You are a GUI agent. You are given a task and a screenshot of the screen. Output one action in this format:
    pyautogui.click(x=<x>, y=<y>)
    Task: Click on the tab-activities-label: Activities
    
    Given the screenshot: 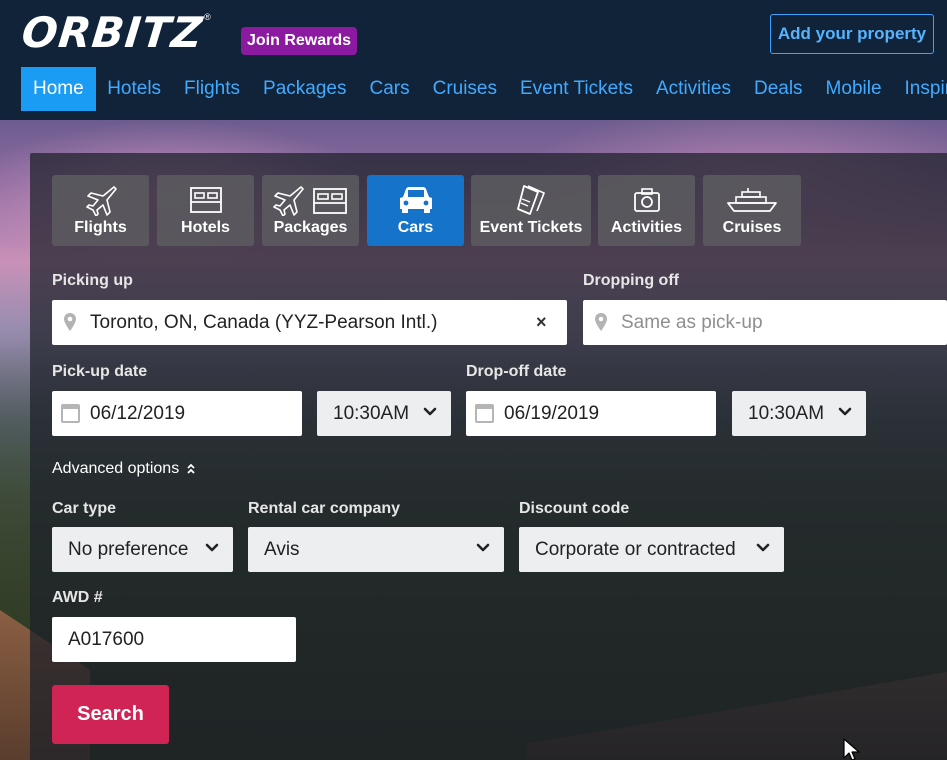 What is the action you would take?
    pyautogui.click(x=646, y=227)
    